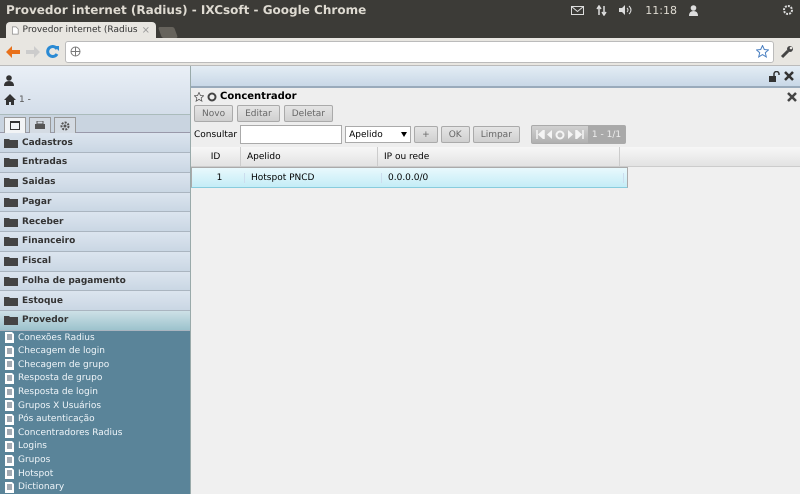 The height and width of the screenshot is (494, 800). Describe the element at coordinates (661, 10) in the screenshot. I see `clock-time: 11:18` at that location.